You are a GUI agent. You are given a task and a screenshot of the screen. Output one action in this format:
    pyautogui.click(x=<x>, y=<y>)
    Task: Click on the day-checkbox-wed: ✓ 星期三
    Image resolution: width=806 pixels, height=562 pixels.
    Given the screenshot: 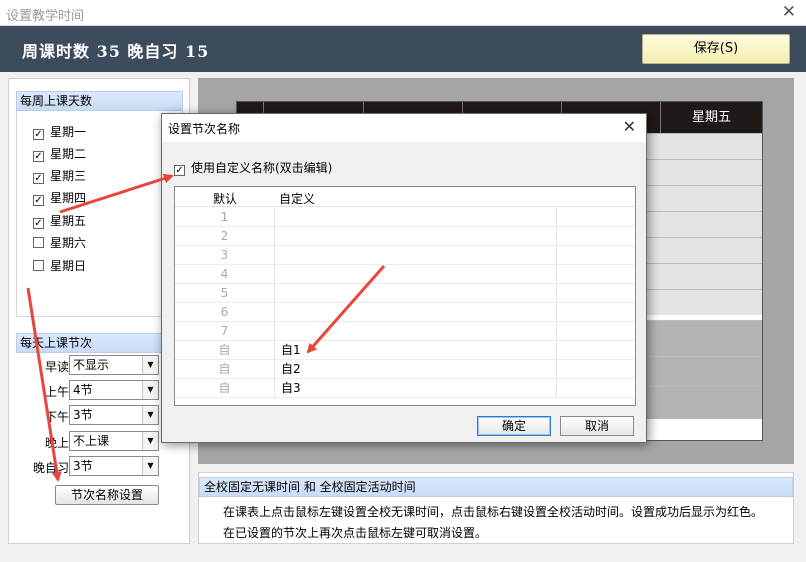 What is the action you would take?
    pyautogui.click(x=59, y=176)
    